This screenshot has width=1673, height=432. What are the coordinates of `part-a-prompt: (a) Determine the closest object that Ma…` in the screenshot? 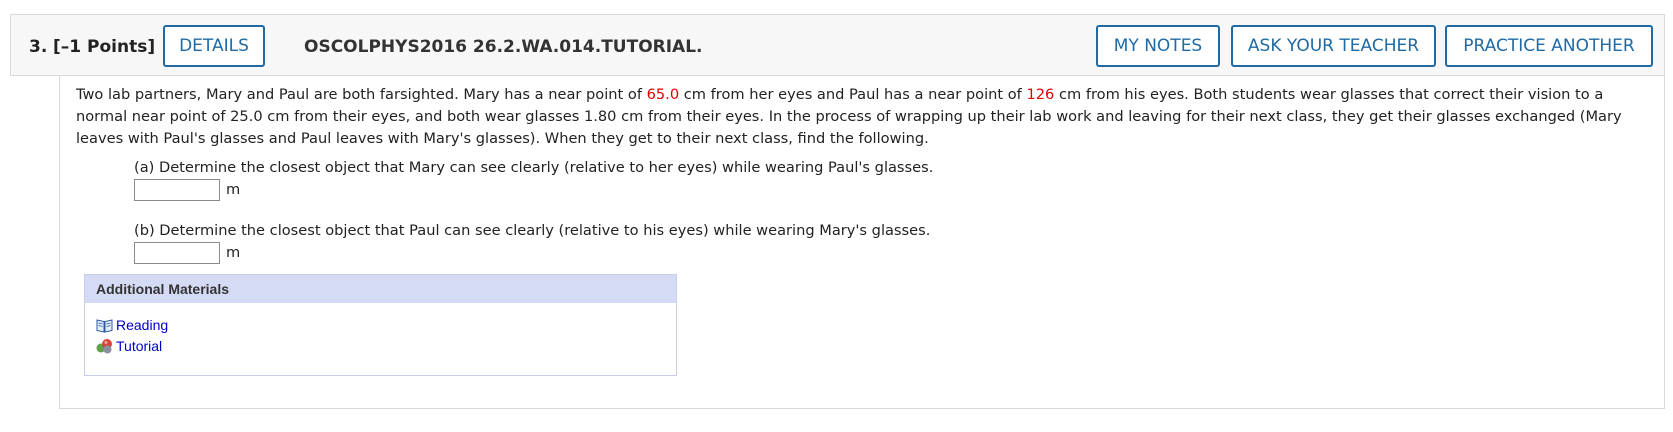 It's located at (534, 167).